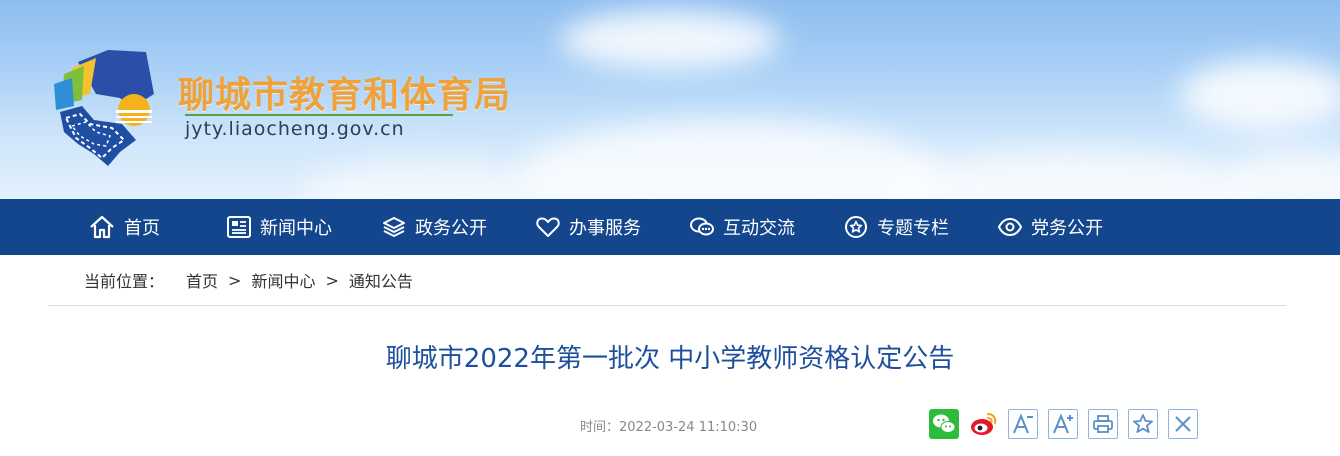 The width and height of the screenshot is (1340, 456). I want to click on nav-item-topics: 专题专栏, so click(896, 227).